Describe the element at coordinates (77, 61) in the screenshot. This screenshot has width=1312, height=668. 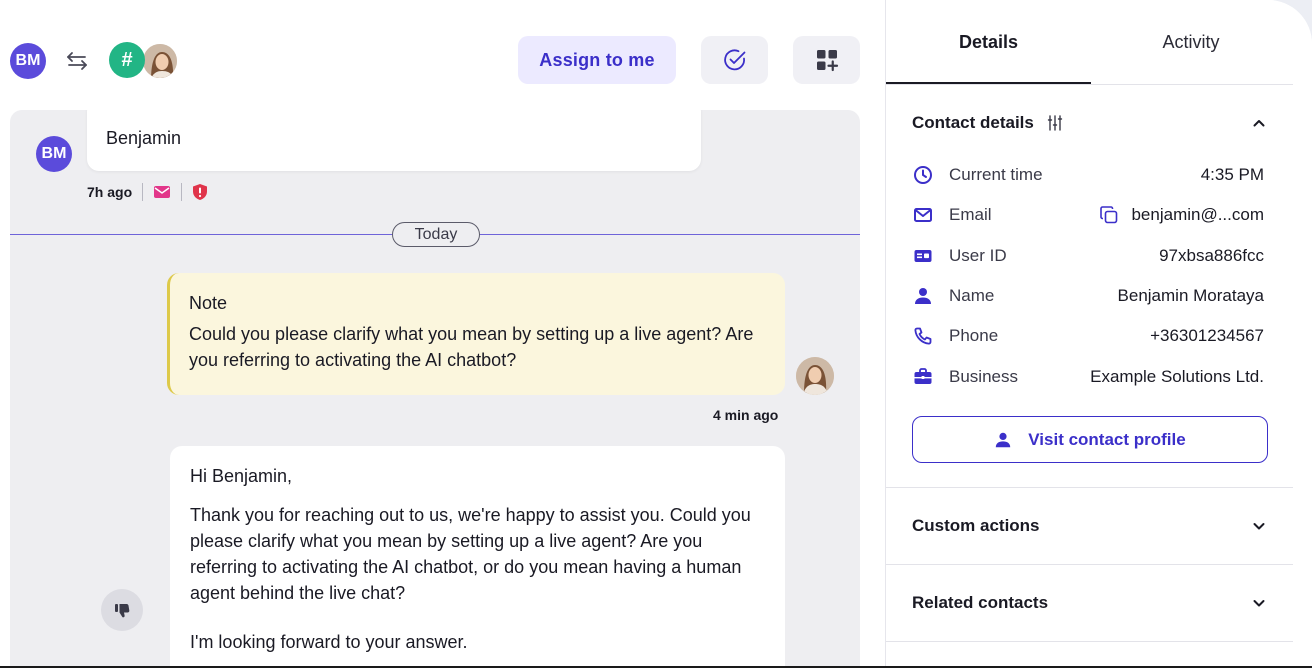
I see `transfer-icon` at that location.